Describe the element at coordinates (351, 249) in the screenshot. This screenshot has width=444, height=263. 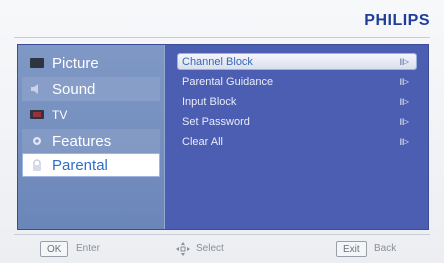
I see `exit-key: Exit` at that location.